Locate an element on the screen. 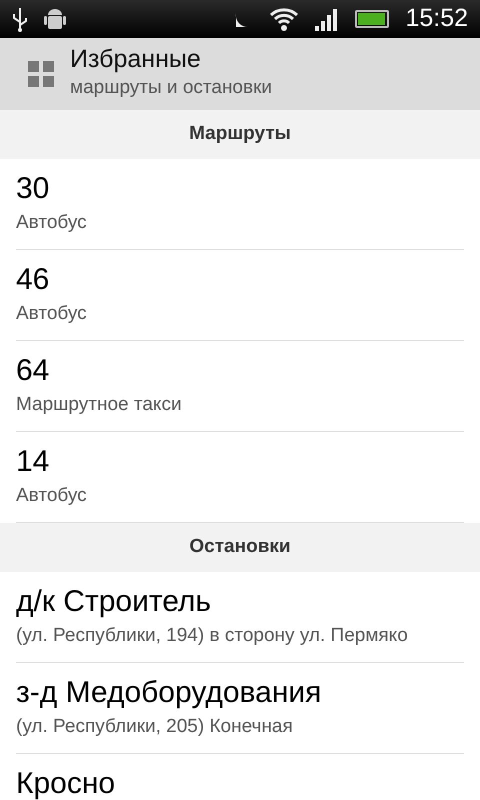 The height and width of the screenshot is (800, 480). list-item: 46 Автобус is located at coordinates (240, 295).